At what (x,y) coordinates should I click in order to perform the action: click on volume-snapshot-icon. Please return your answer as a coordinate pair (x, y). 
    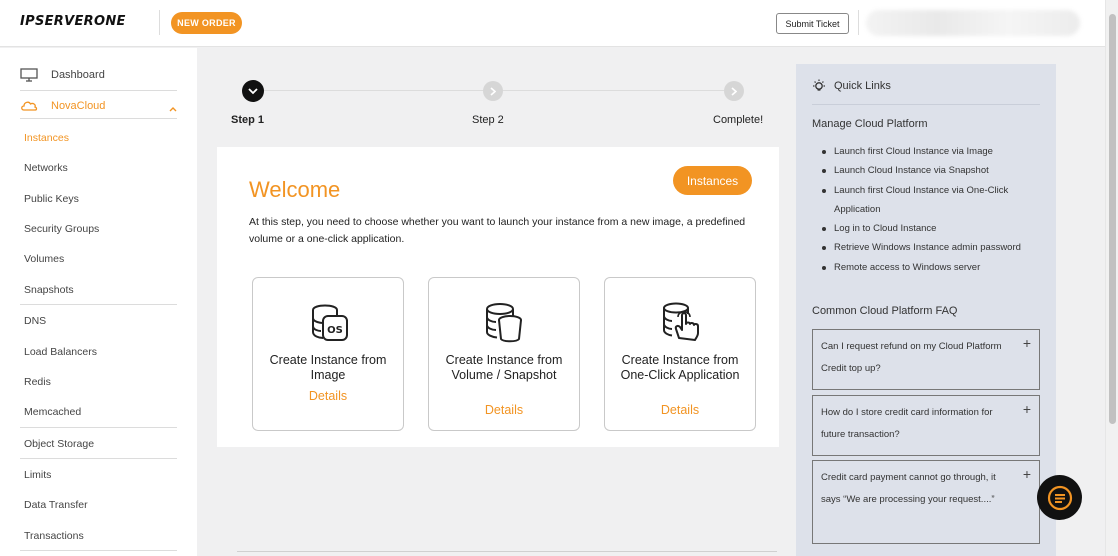
    Looking at the image, I should click on (505, 322).